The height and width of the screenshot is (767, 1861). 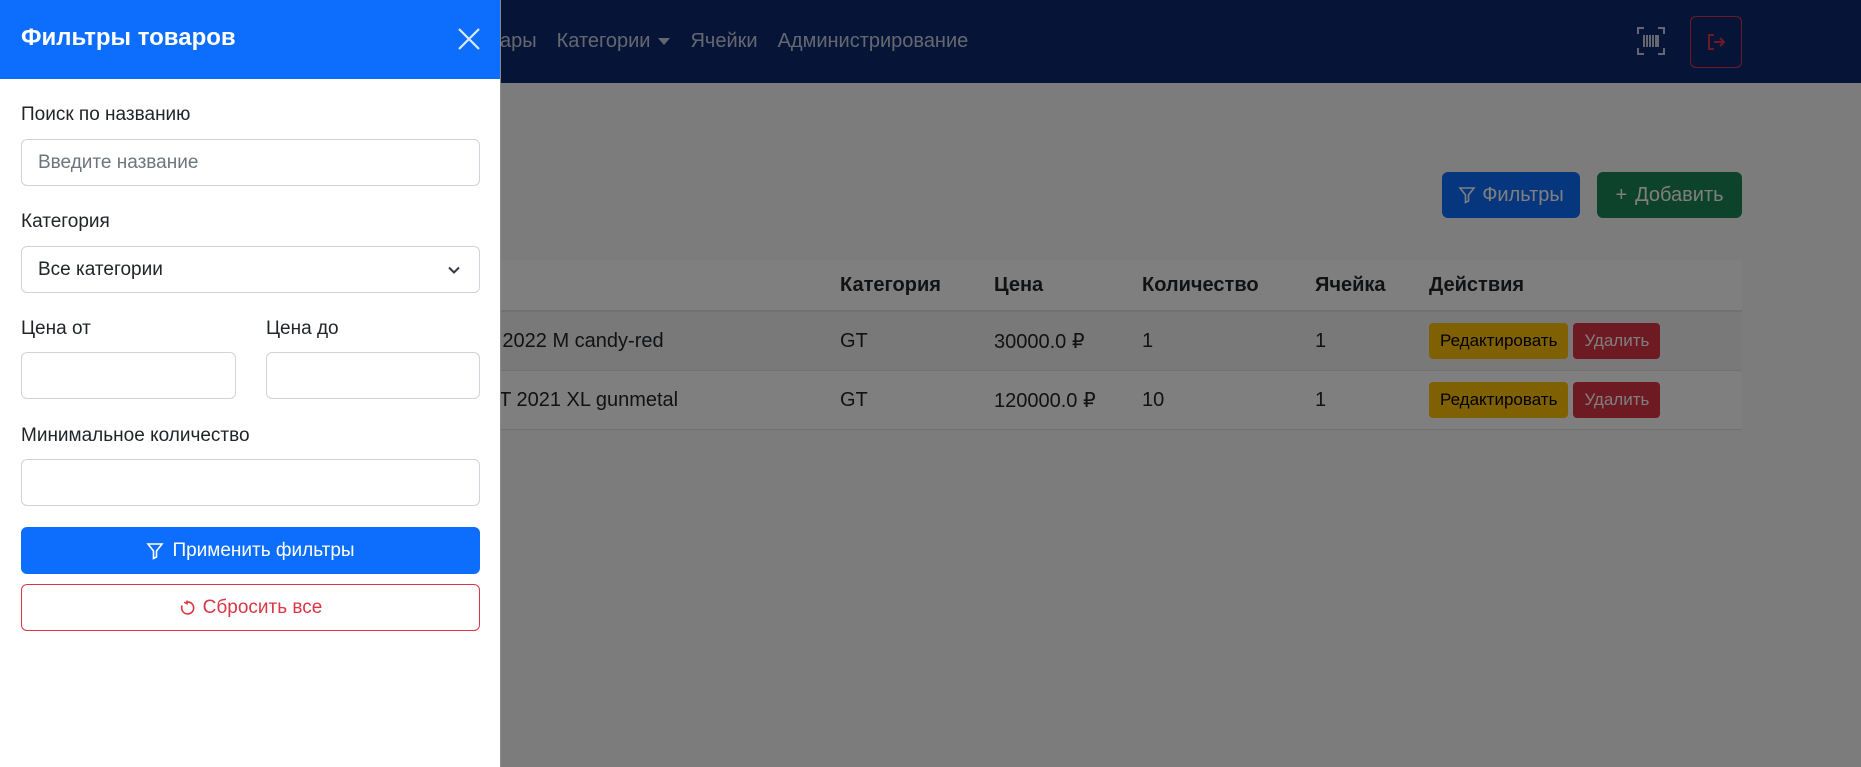 What do you see at coordinates (65, 221) in the screenshot?
I see `category-label: Категория` at bounding box center [65, 221].